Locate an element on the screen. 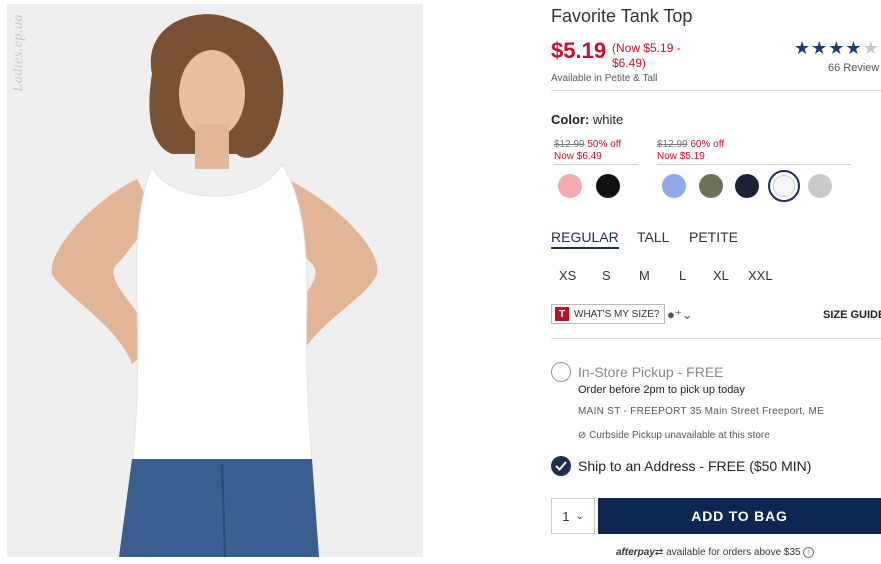 Image resolution: width=881 pixels, height=564 pixels. quantity-select: 1 ⌄ is located at coordinates (573, 516).